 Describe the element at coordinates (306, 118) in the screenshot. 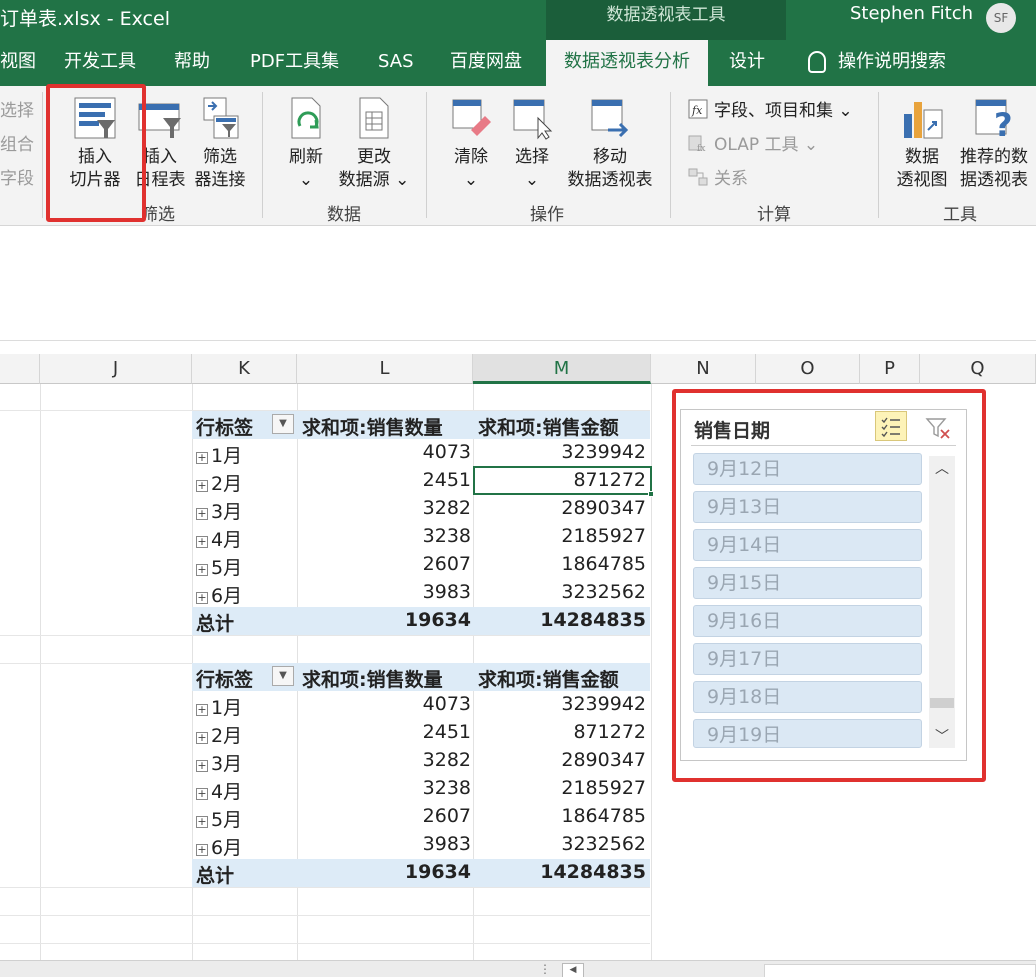

I see `refresh-icon` at that location.